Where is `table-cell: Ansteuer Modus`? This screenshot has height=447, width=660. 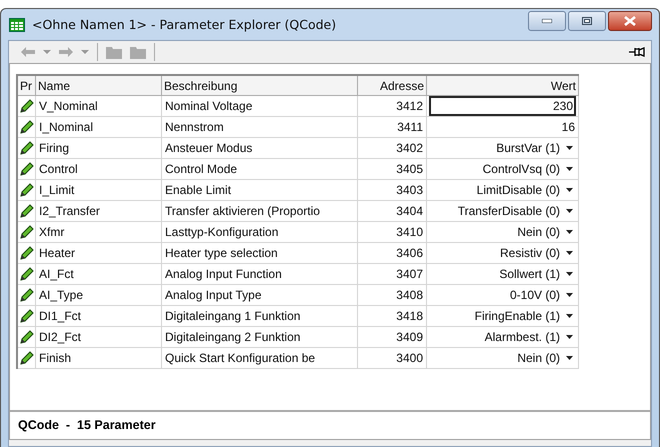 table-cell: Ansteuer Modus is located at coordinates (260, 148).